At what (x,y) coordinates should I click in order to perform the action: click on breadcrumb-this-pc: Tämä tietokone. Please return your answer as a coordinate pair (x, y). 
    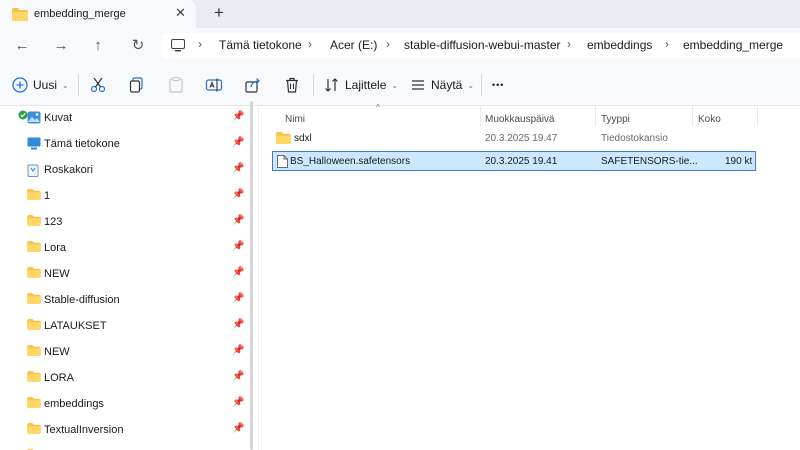
    Looking at the image, I should click on (260, 45).